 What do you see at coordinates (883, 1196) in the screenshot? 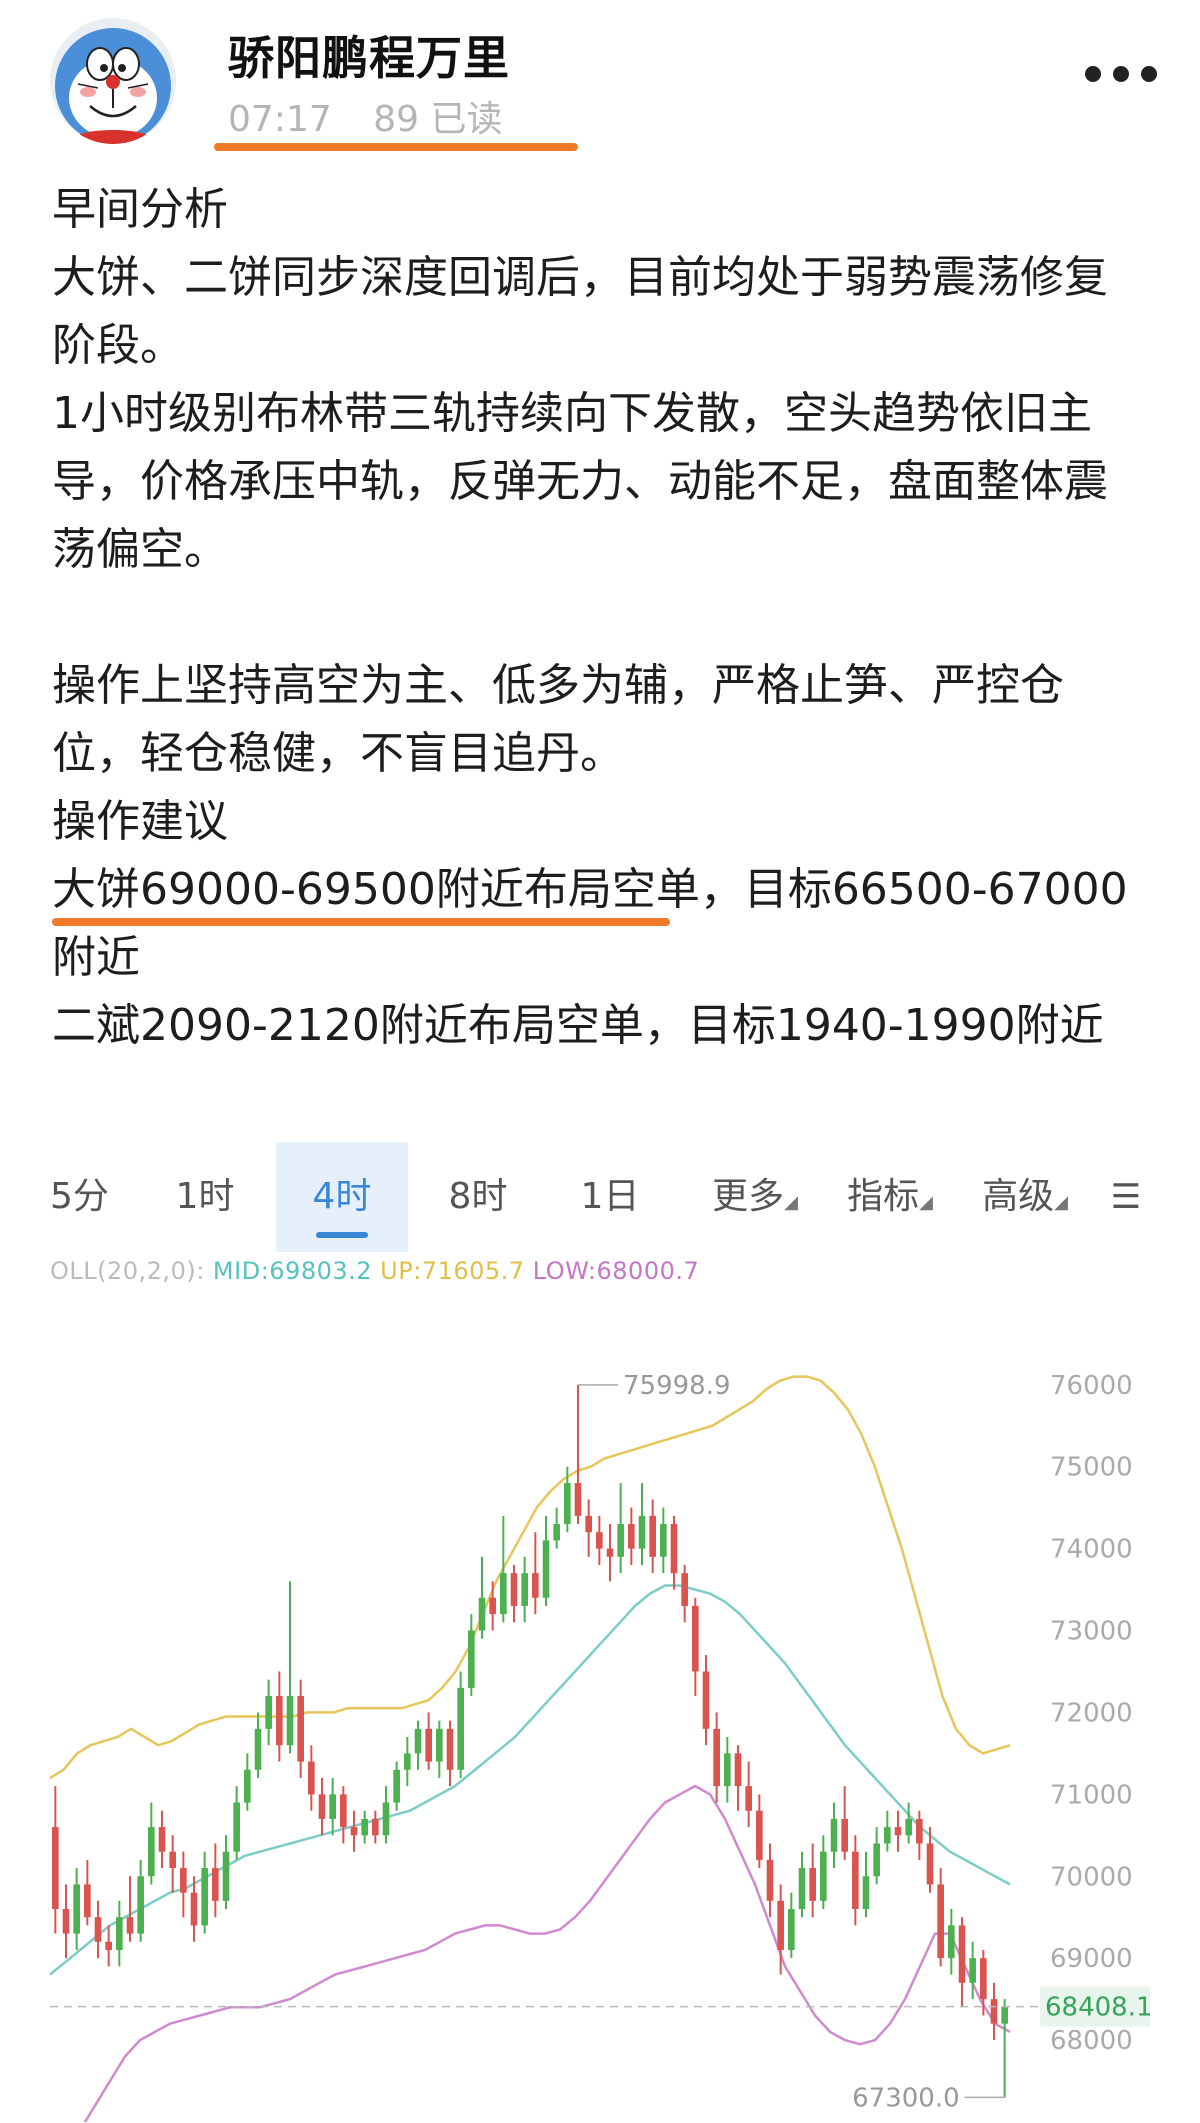
I see `tab-indicators-label: 指标` at bounding box center [883, 1196].